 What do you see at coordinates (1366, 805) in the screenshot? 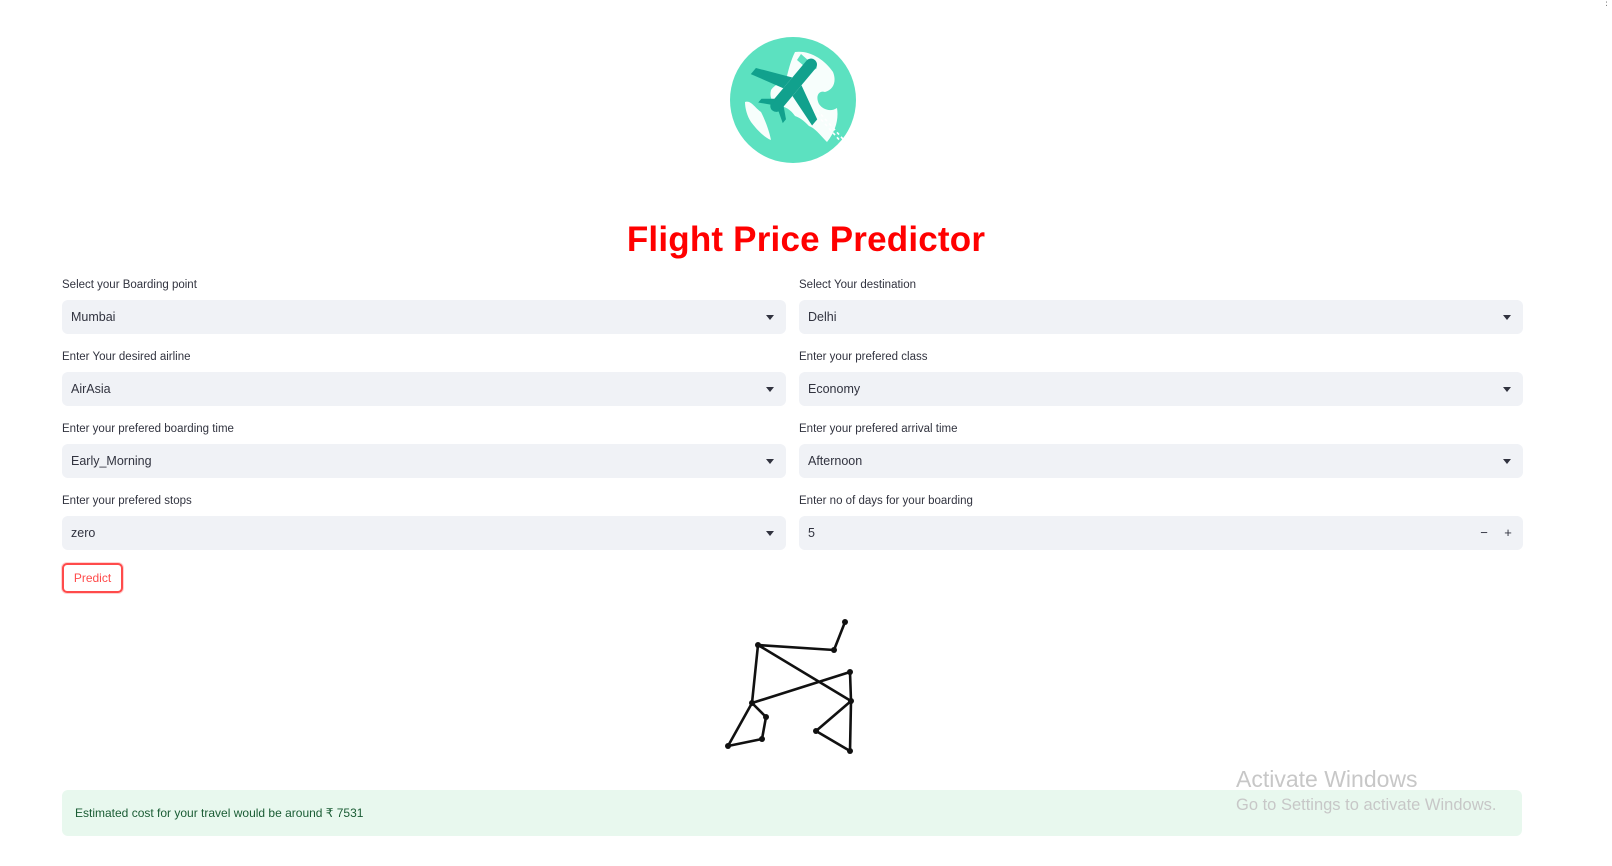
I see `watermark-subtitle: Go to Settings to activate Windows.` at bounding box center [1366, 805].